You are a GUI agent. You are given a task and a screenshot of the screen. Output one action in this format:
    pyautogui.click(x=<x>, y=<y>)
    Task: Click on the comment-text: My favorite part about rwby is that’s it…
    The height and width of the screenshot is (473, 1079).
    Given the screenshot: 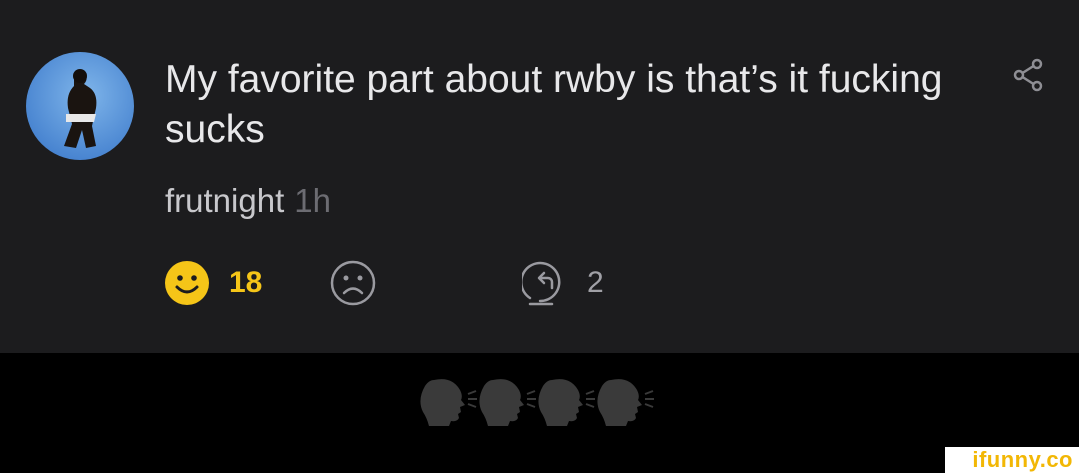 What is the action you would take?
    pyautogui.click(x=554, y=104)
    